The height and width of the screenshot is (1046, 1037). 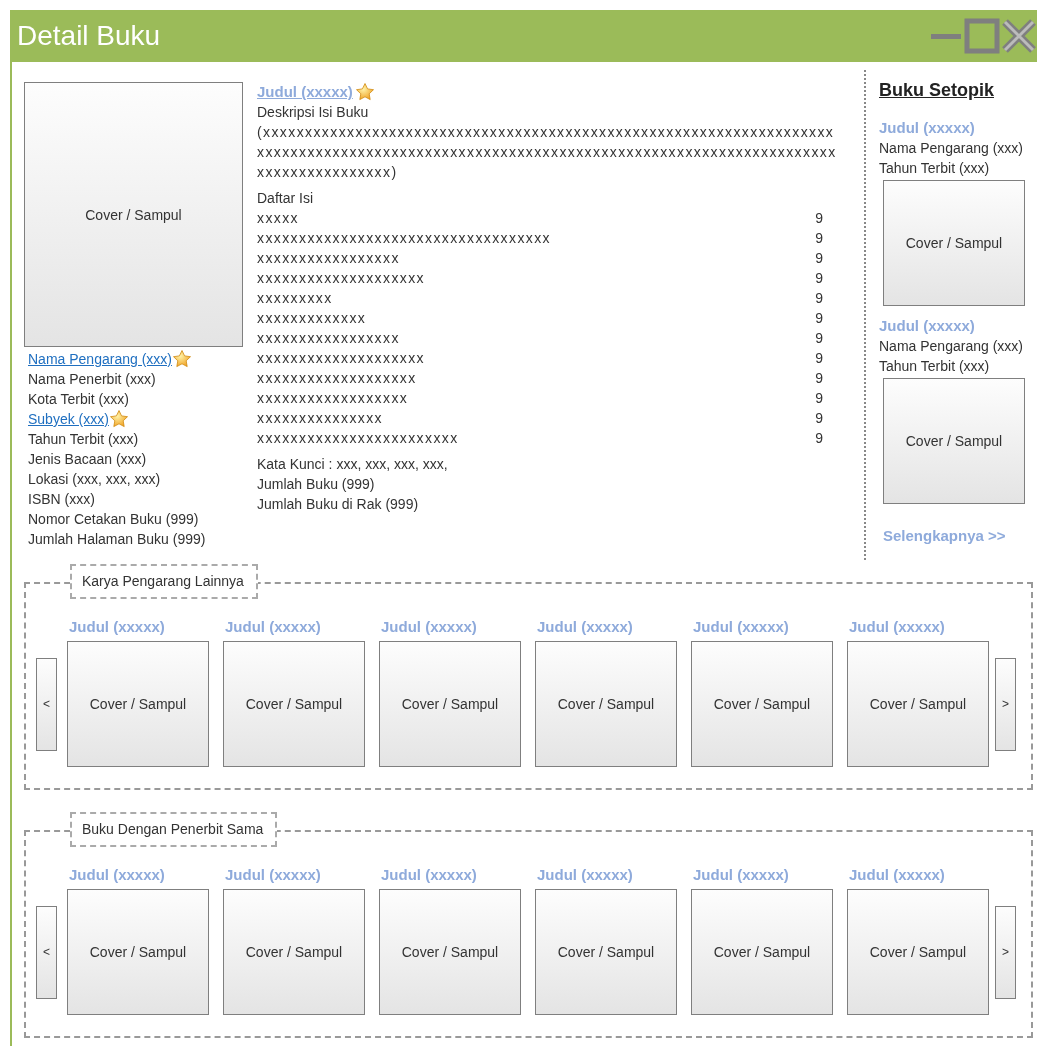 What do you see at coordinates (295, 298) in the screenshot?
I see `toc-entry: xxxxxxxxx` at bounding box center [295, 298].